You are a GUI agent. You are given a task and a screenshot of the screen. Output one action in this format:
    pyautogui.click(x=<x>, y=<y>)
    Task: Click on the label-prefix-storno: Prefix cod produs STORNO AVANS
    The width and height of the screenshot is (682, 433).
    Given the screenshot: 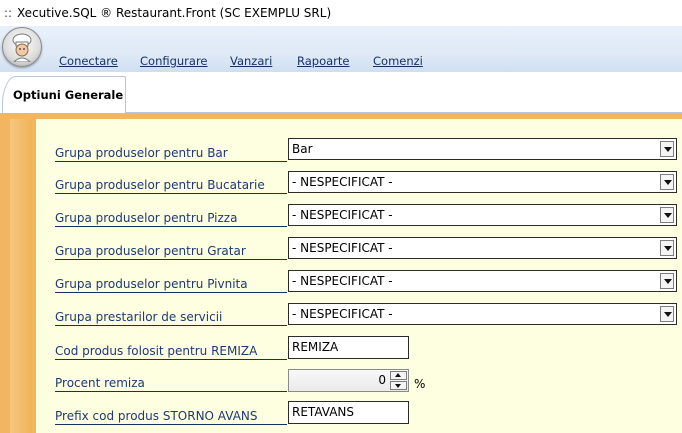 What is the action you would take?
    pyautogui.click(x=171, y=416)
    